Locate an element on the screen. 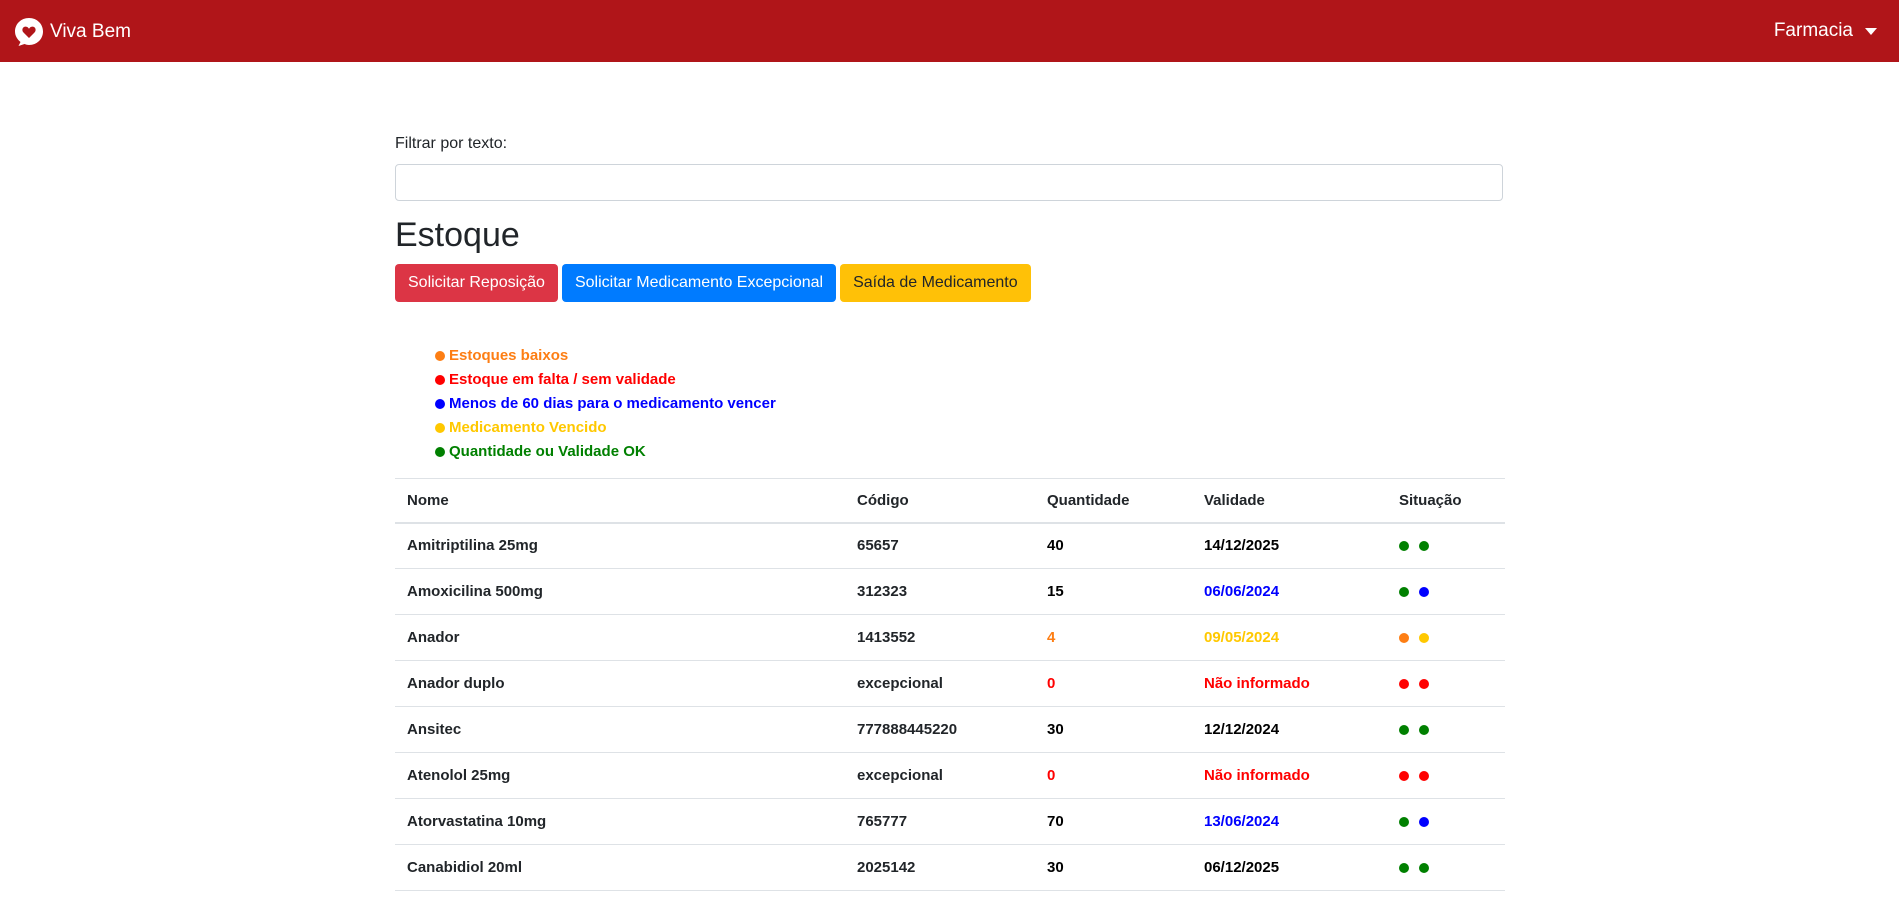 The height and width of the screenshot is (907, 1899). blue-dot-icon is located at coordinates (440, 404).